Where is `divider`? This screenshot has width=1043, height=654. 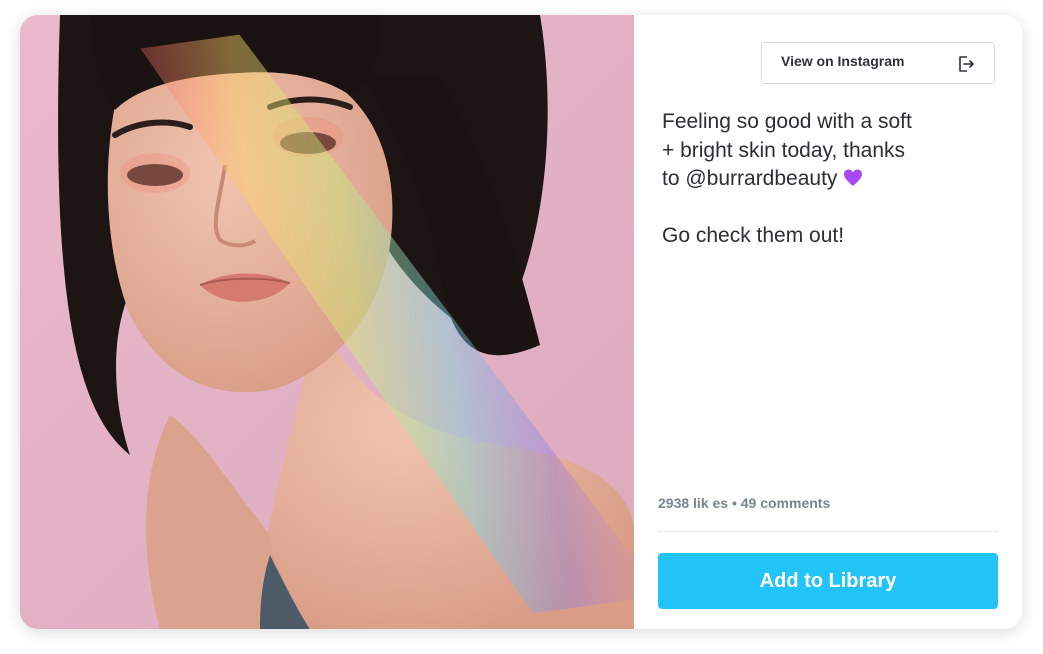
divider is located at coordinates (828, 531).